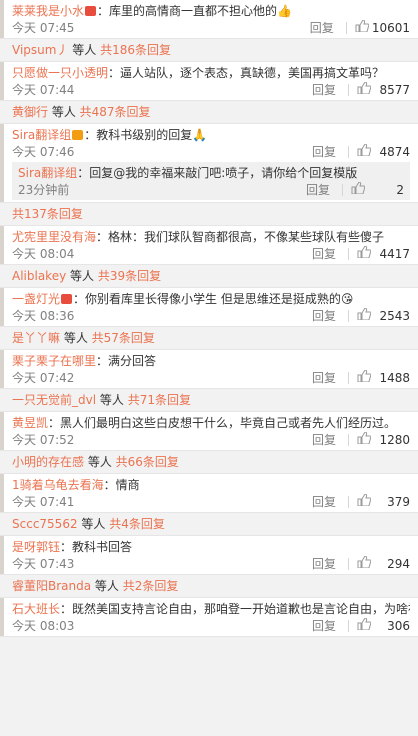 The image size is (418, 736). Describe the element at coordinates (123, 338) in the screenshot. I see `reply-summary-count: 共57条回复` at that location.